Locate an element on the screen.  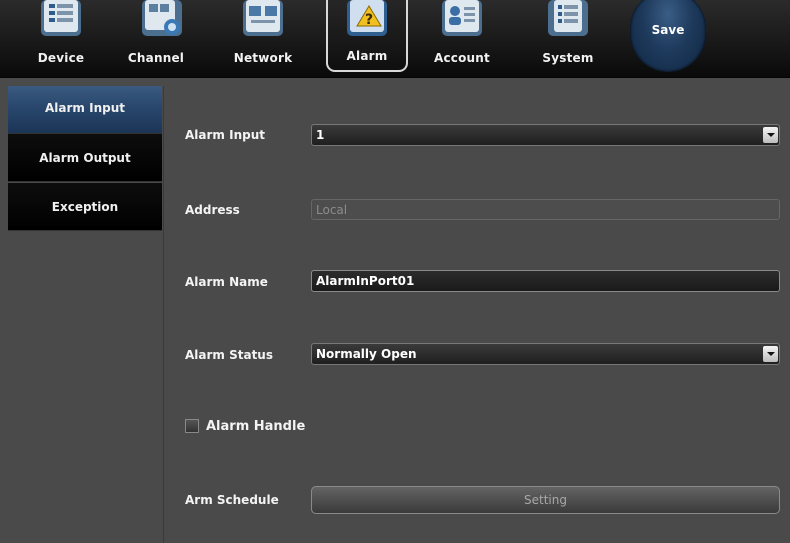
alarm-status-select: Normally Open is located at coordinates (545, 354).